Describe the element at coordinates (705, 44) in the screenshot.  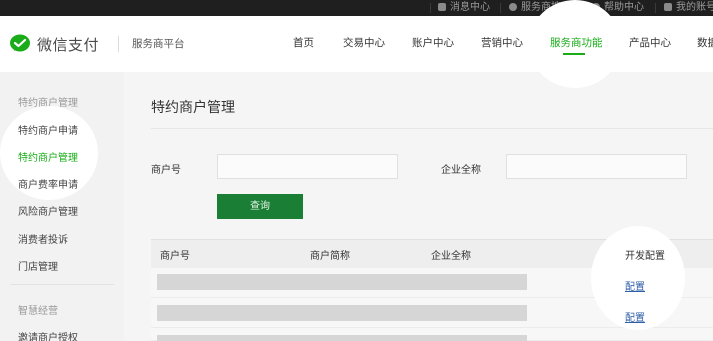
I see `nav-data: 数据` at that location.